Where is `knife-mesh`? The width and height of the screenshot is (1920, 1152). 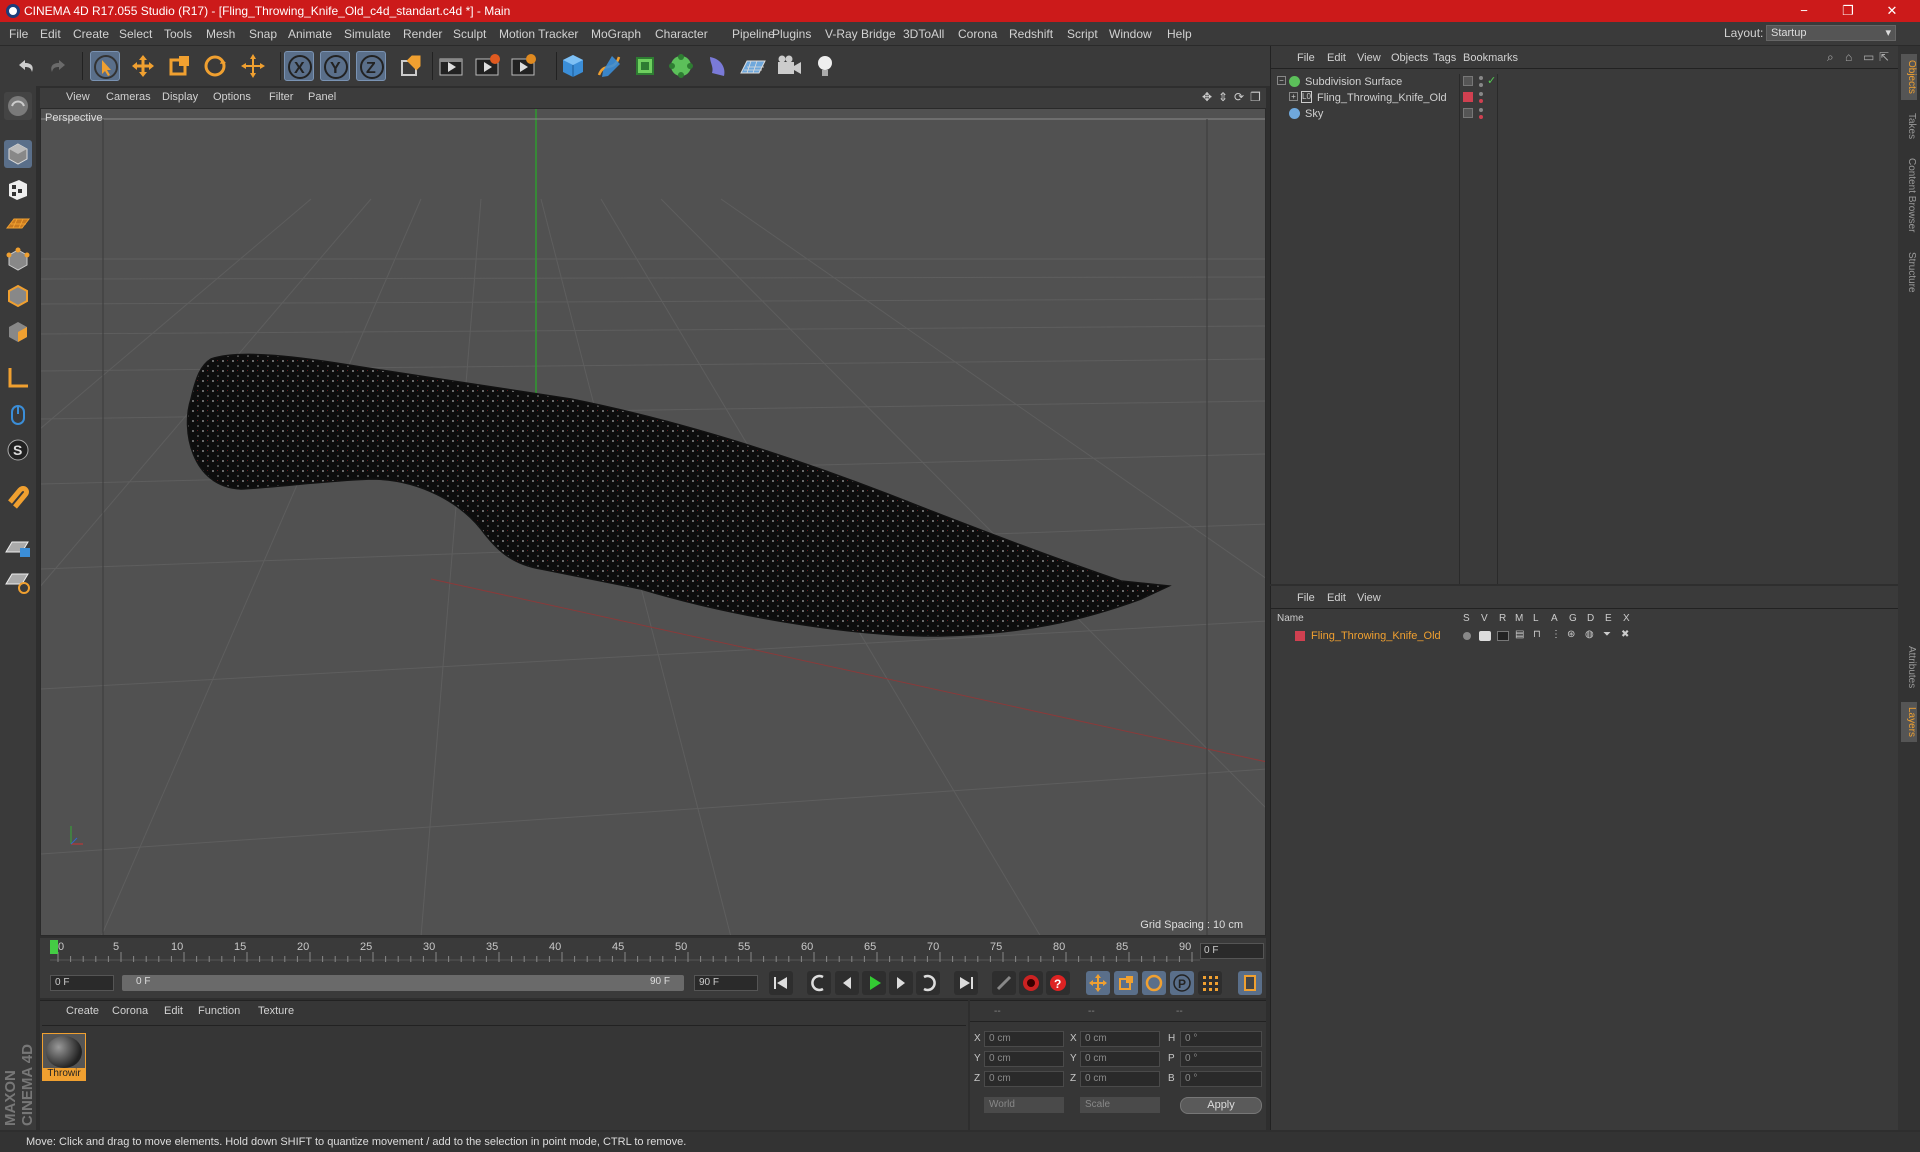 knife-mesh is located at coordinates (679, 495).